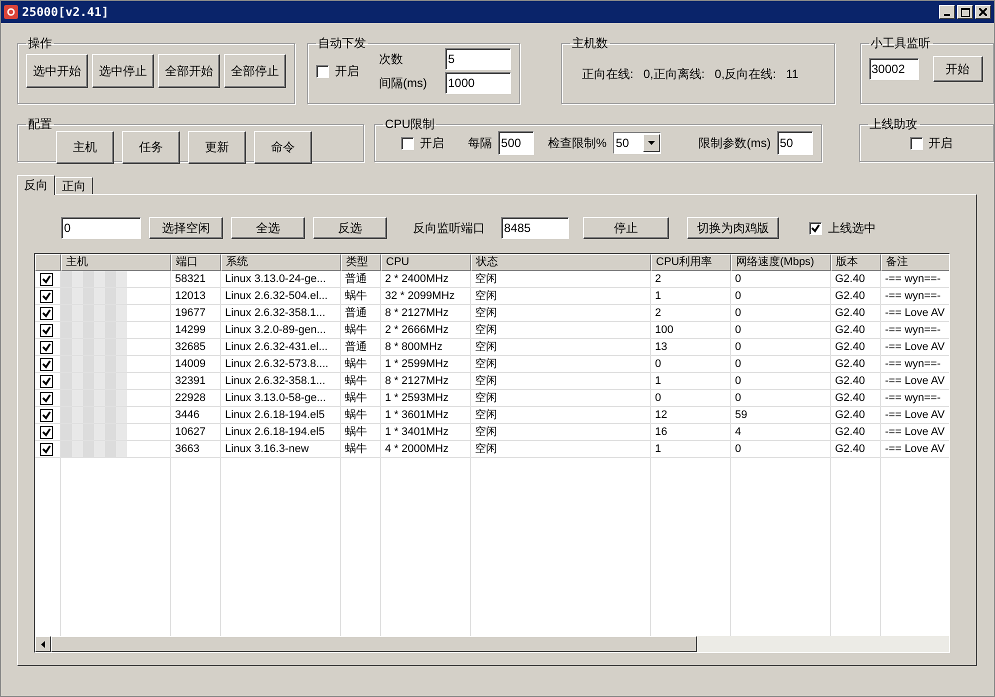 The width and height of the screenshot is (995, 697). I want to click on column-header: CPU利用率, so click(691, 262).